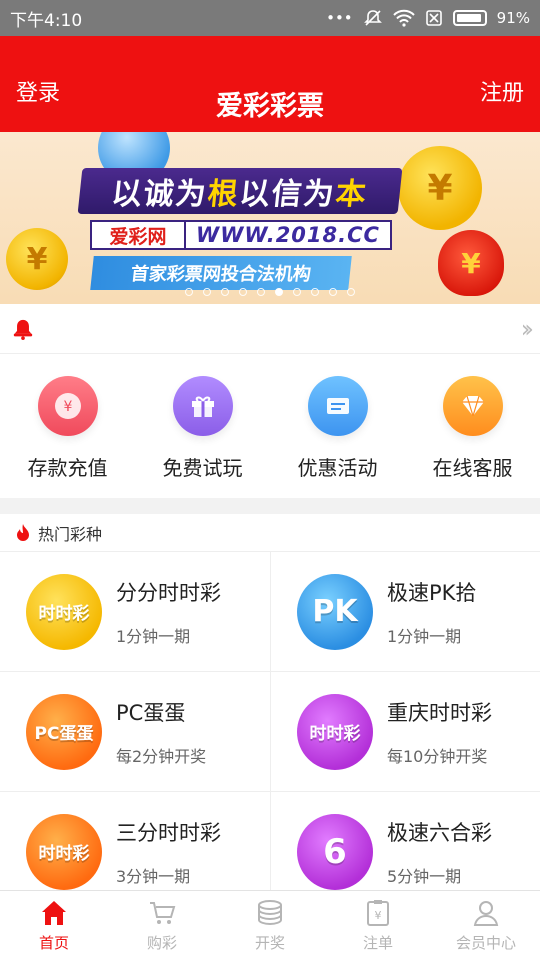 The width and height of the screenshot is (540, 960). What do you see at coordinates (405, 732) in the screenshot?
I see `game-card: 时时彩 重庆时时彩每10分钟开奖` at bounding box center [405, 732].